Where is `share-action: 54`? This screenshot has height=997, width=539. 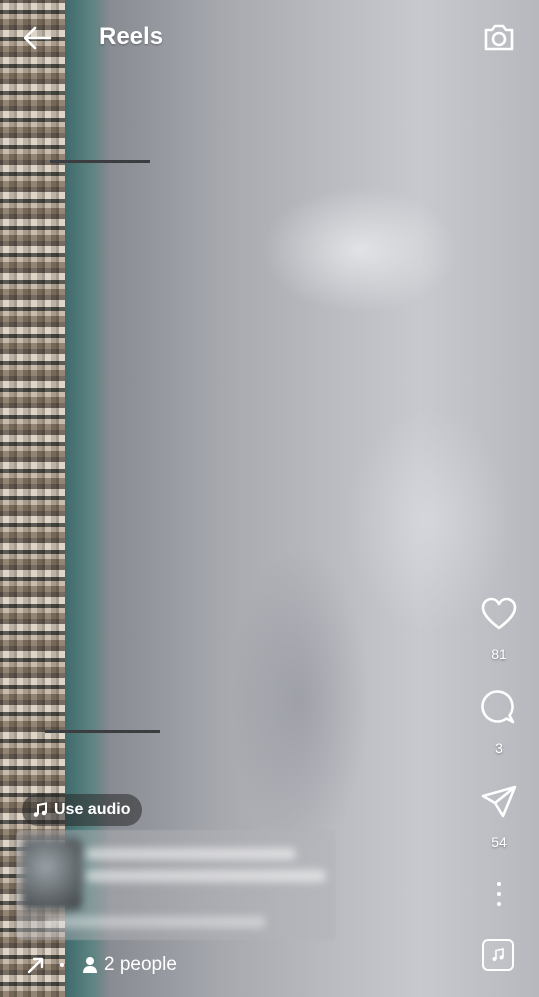 share-action: 54 is located at coordinates (499, 816).